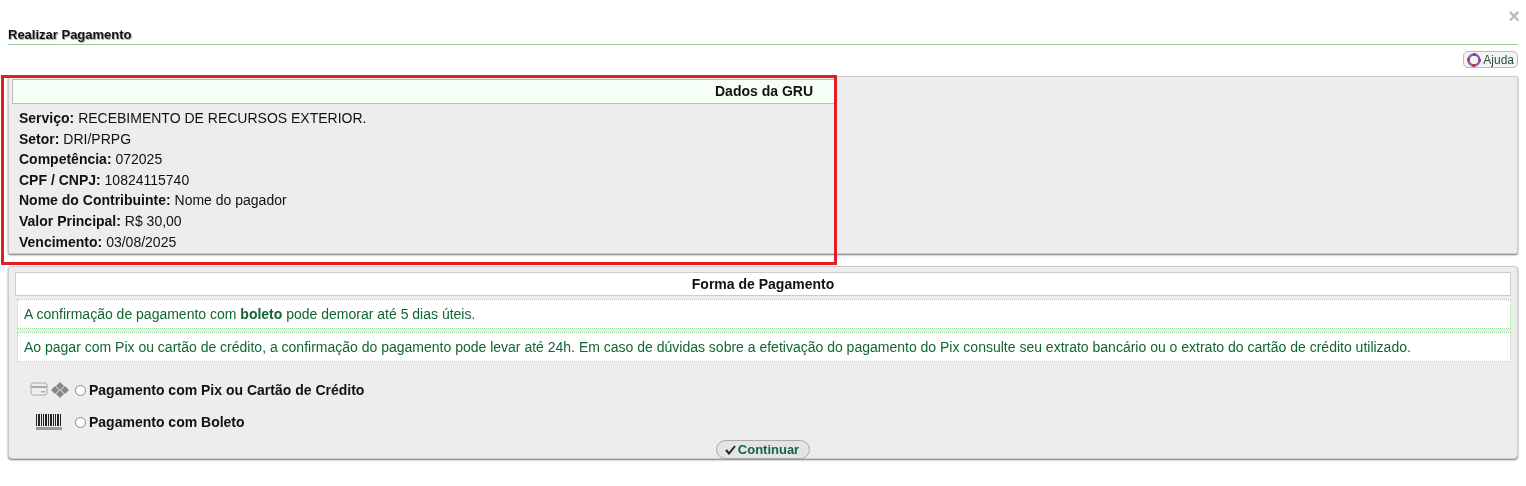 This screenshot has height=486, width=1526. Describe the element at coordinates (763, 449) in the screenshot. I see `continue-button: Continuar` at that location.